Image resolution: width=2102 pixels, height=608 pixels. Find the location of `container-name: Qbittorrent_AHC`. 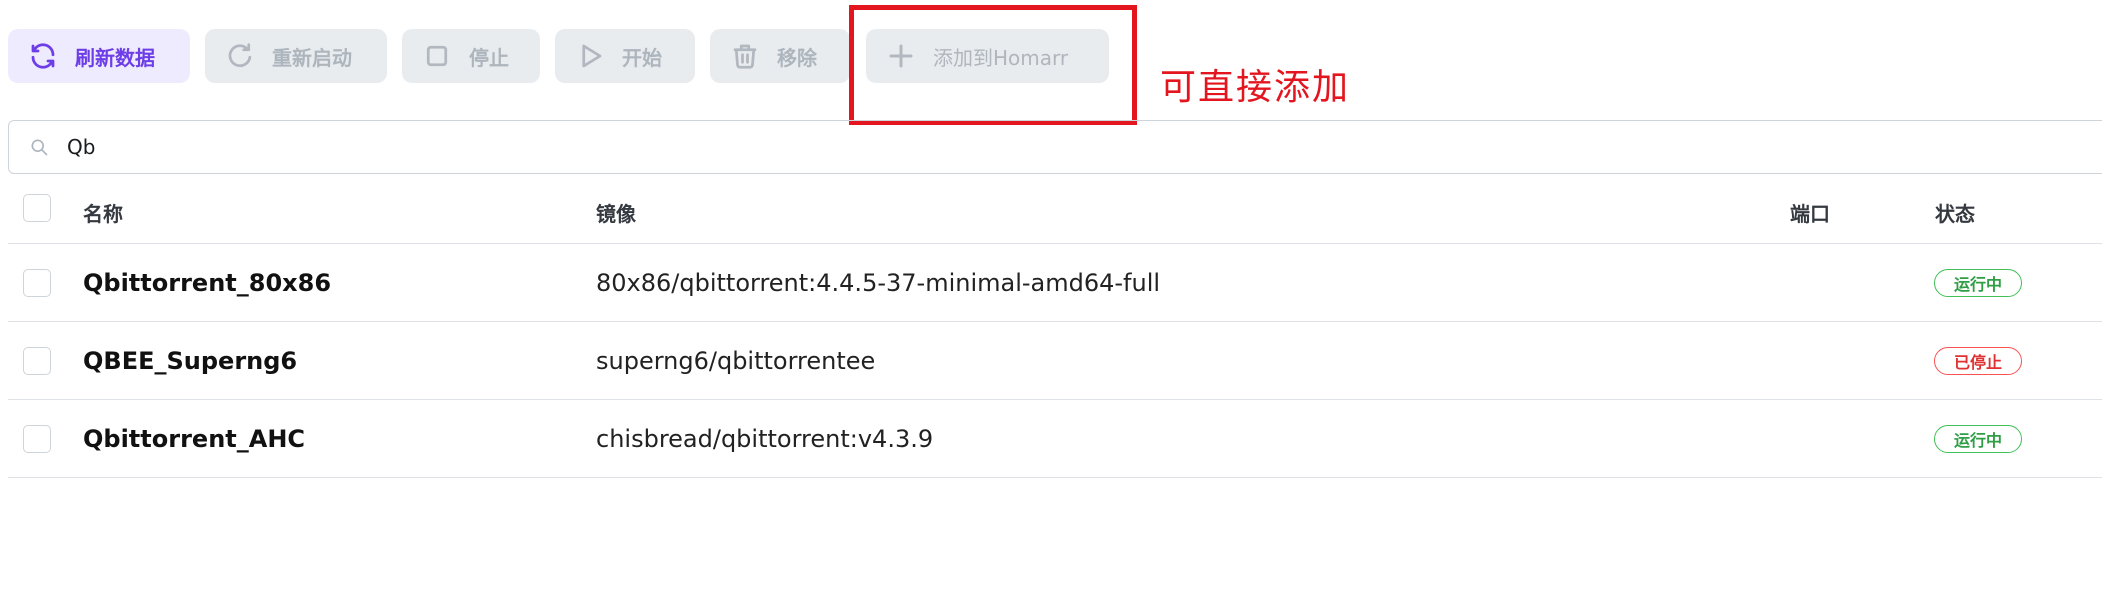

container-name: Qbittorrent_AHC is located at coordinates (194, 439).